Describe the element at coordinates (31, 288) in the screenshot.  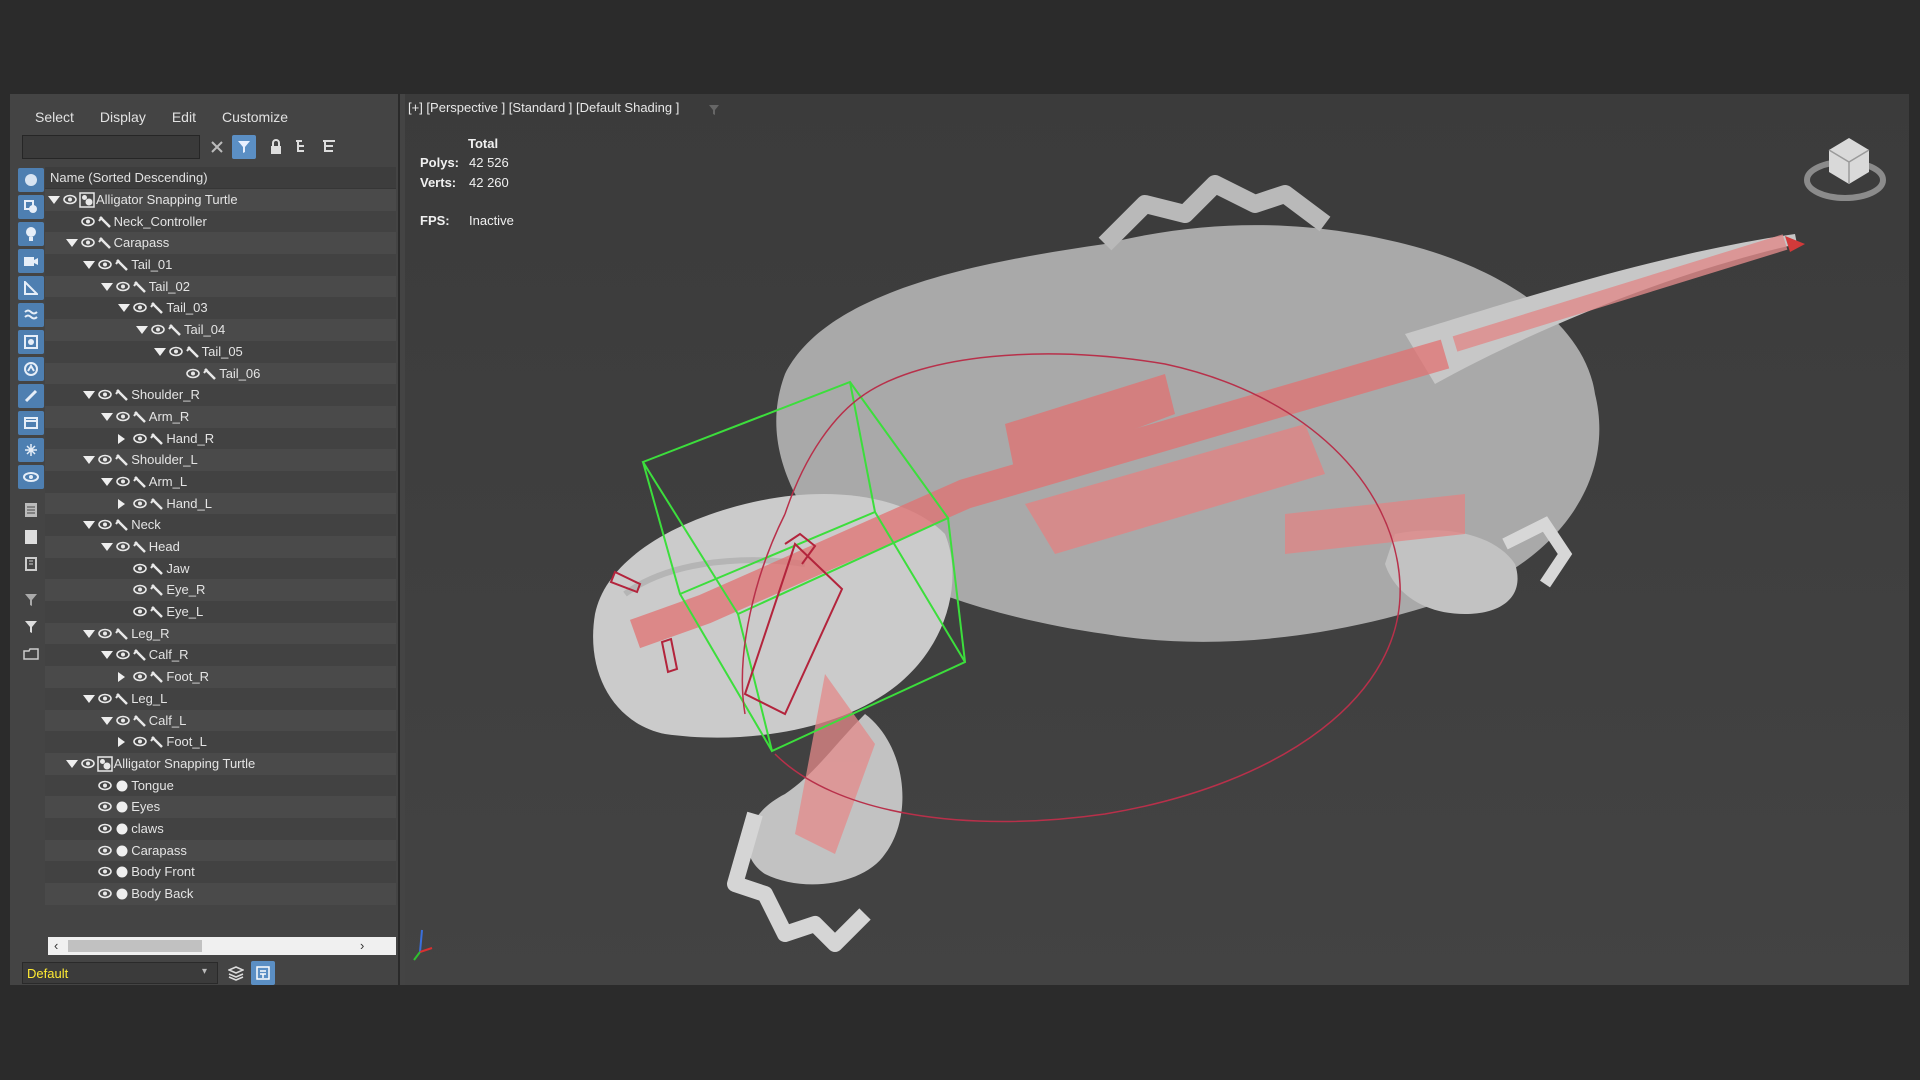
I see `filter-helpers-button` at that location.